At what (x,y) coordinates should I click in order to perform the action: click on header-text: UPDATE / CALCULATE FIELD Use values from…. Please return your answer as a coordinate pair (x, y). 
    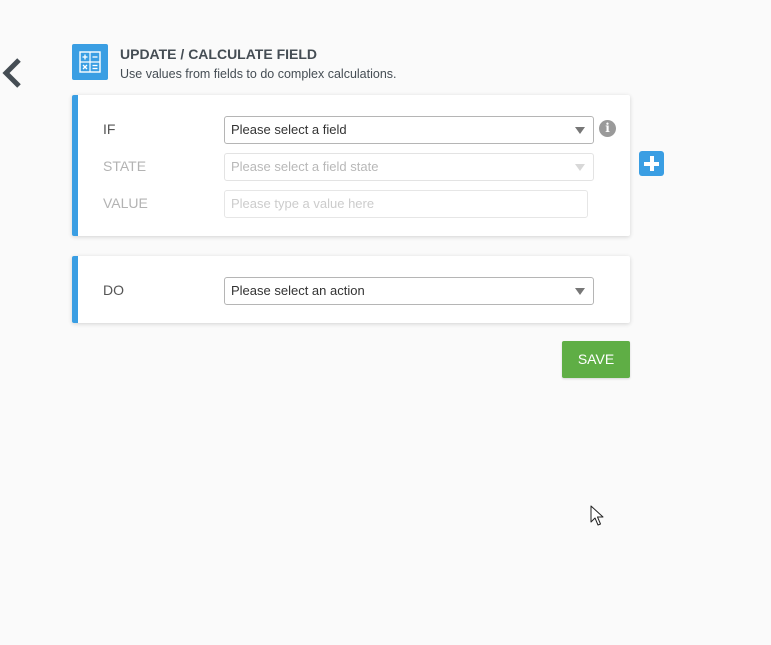
    Looking at the image, I should click on (258, 63).